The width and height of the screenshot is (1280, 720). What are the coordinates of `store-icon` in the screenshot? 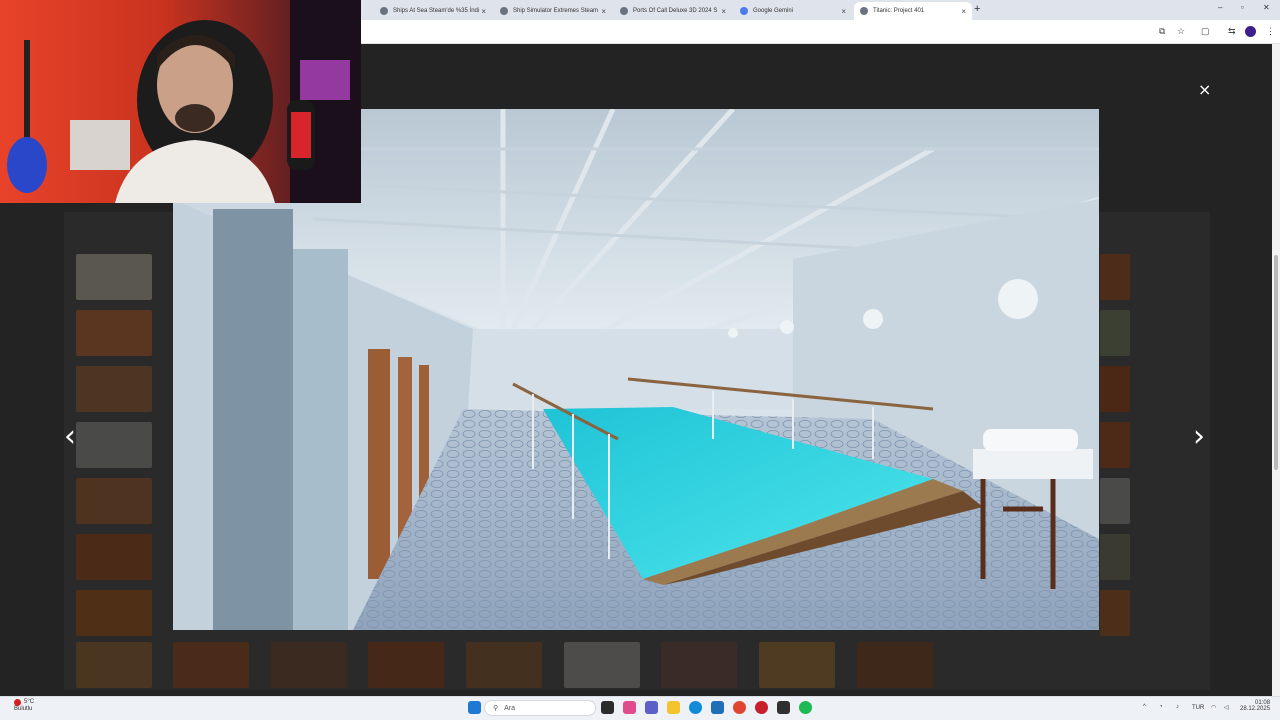 It's located at (717, 707).